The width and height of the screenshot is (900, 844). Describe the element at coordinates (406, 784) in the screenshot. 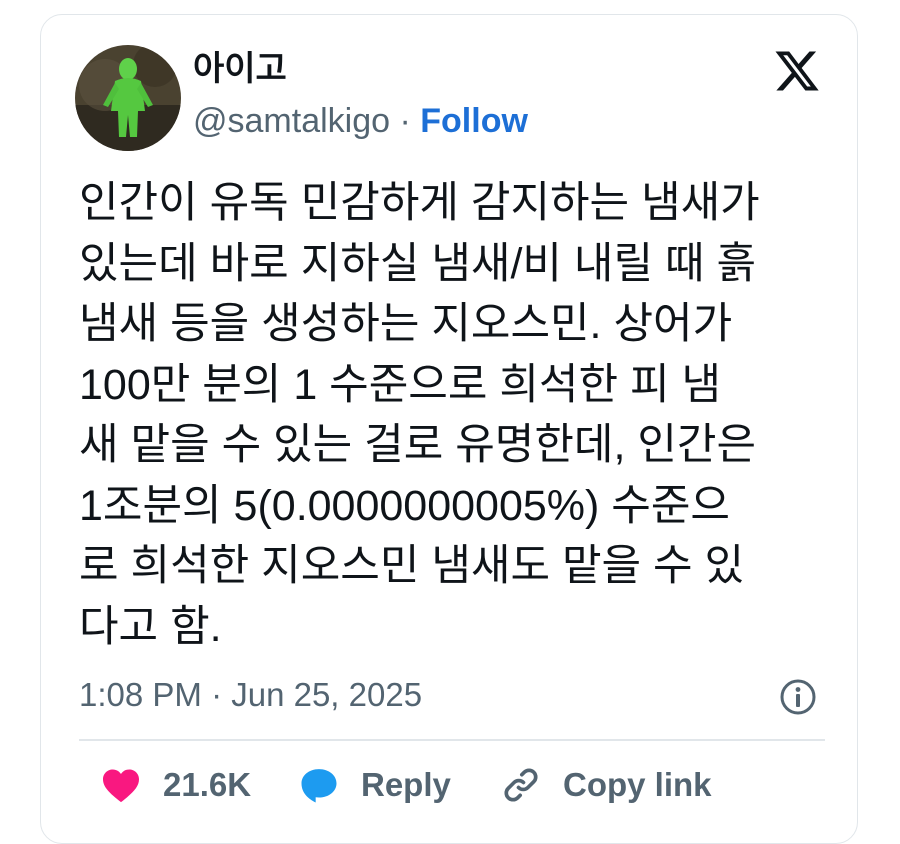

I see `reply-label: Reply` at that location.